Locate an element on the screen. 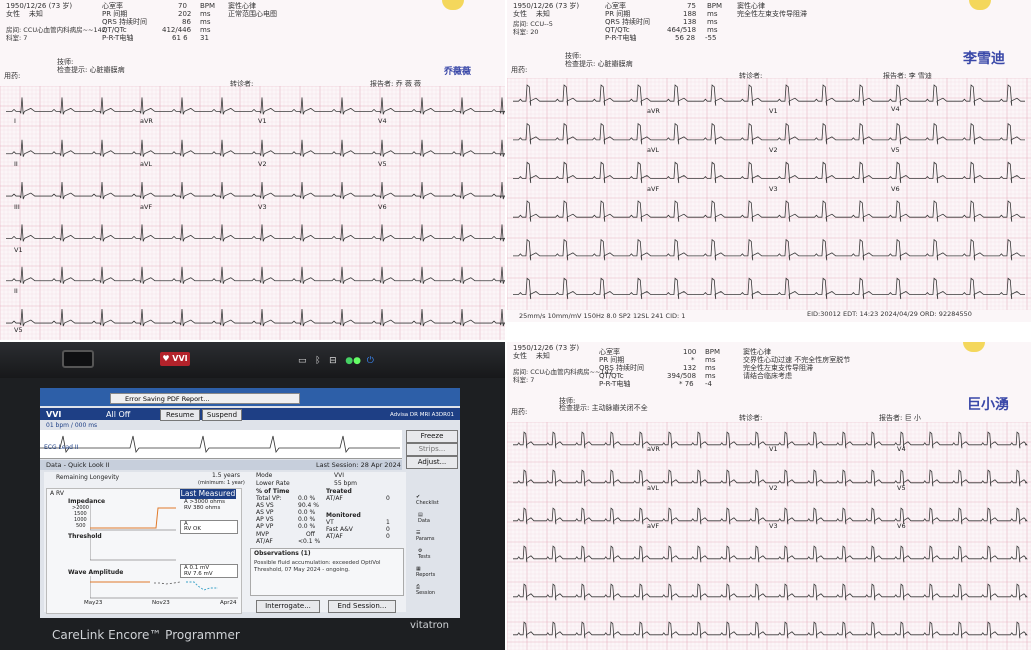  x-tick: Nov23 is located at coordinates (161, 603).